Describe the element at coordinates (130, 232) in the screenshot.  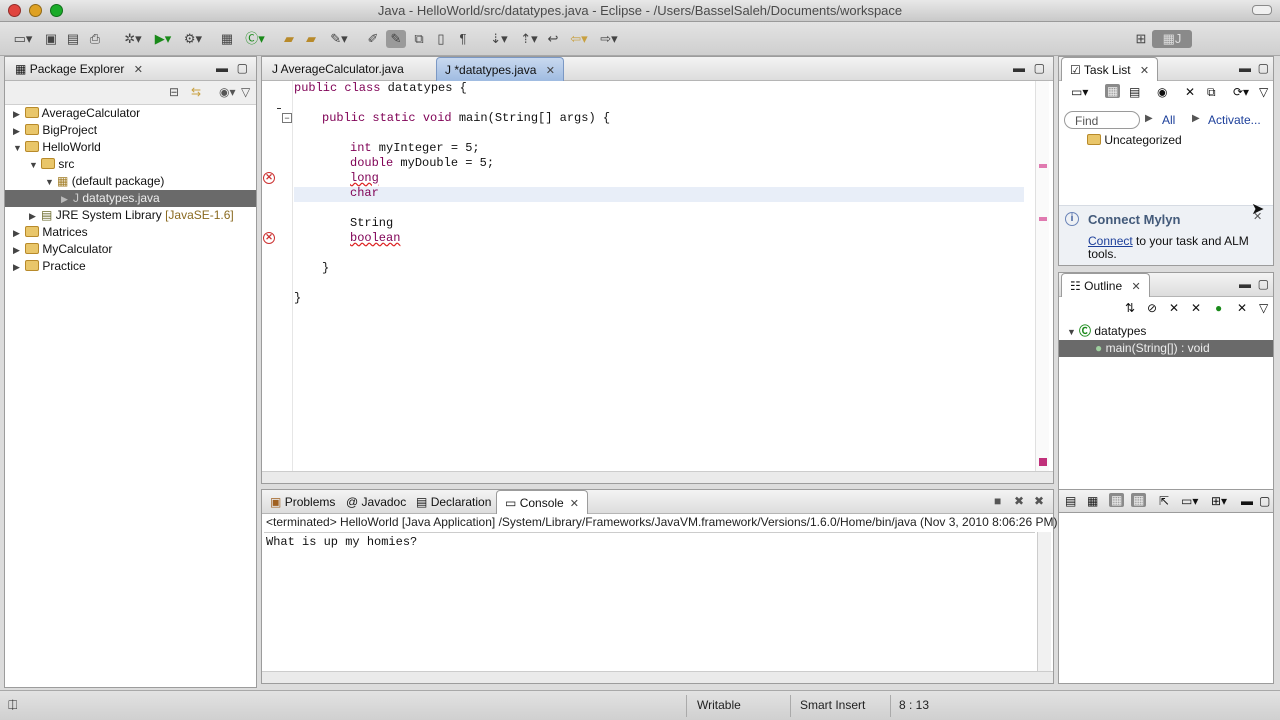
I see `tree-item-matrices: ▶ Matrices` at that location.